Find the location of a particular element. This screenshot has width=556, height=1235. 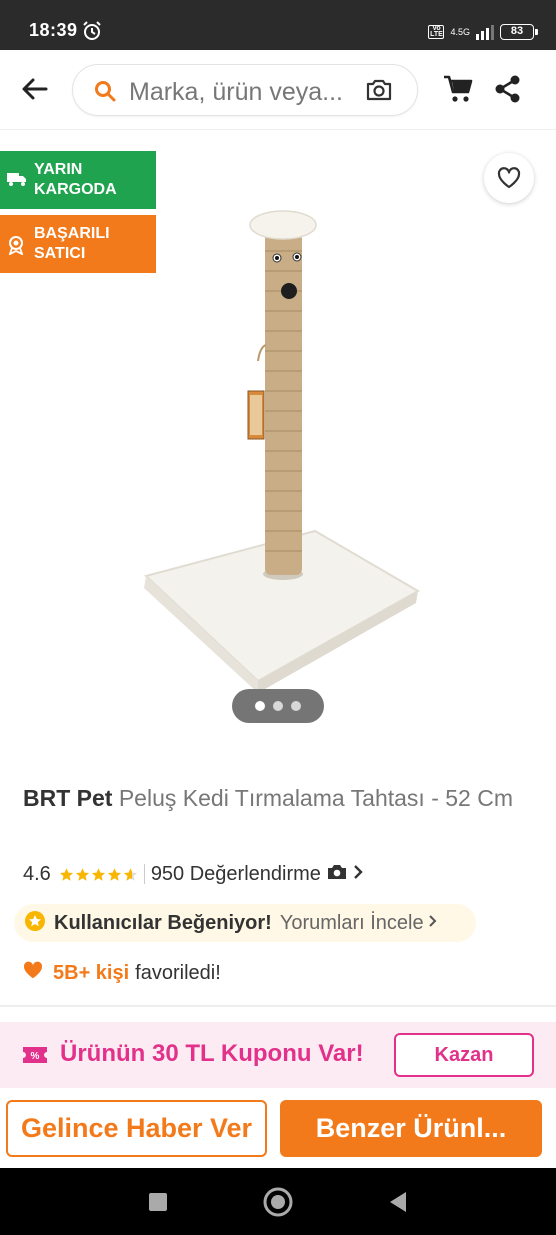

earn-coupon-button: Kazan is located at coordinates (464, 1055).